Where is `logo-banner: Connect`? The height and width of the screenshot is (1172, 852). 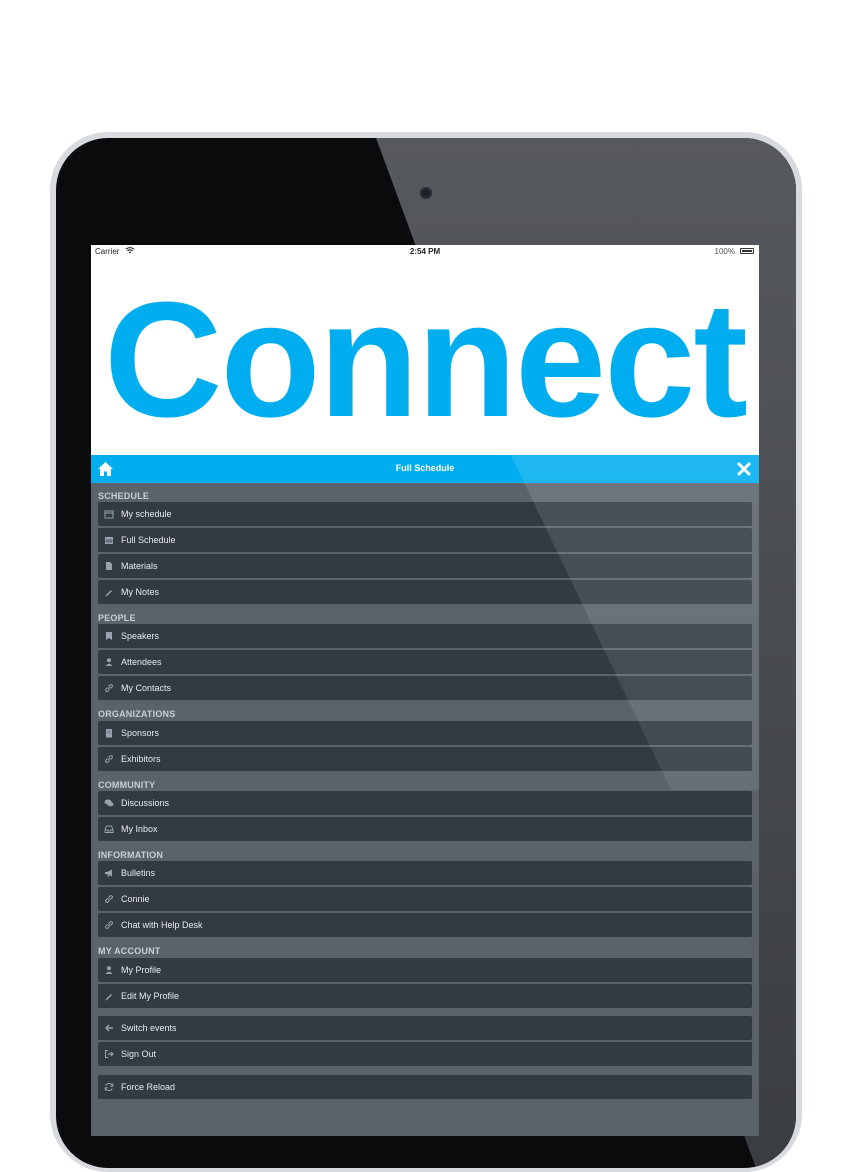
logo-banner: Connect is located at coordinates (425, 357).